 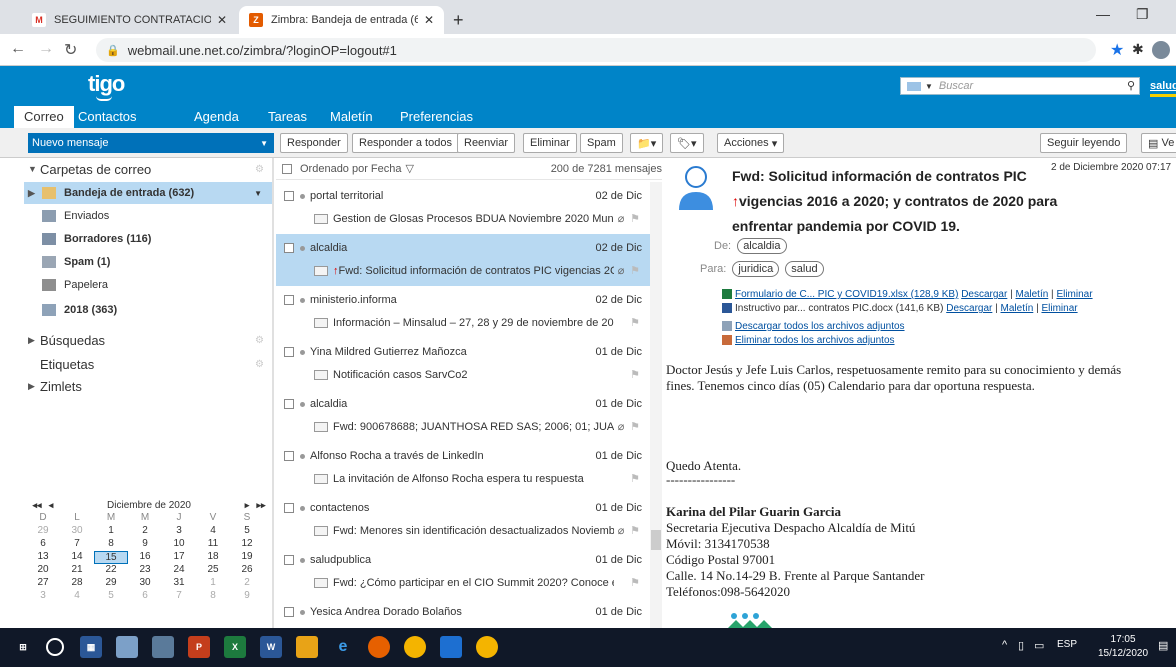 What do you see at coordinates (436, 116) in the screenshot?
I see `tab-preferencias: Preferencias` at bounding box center [436, 116].